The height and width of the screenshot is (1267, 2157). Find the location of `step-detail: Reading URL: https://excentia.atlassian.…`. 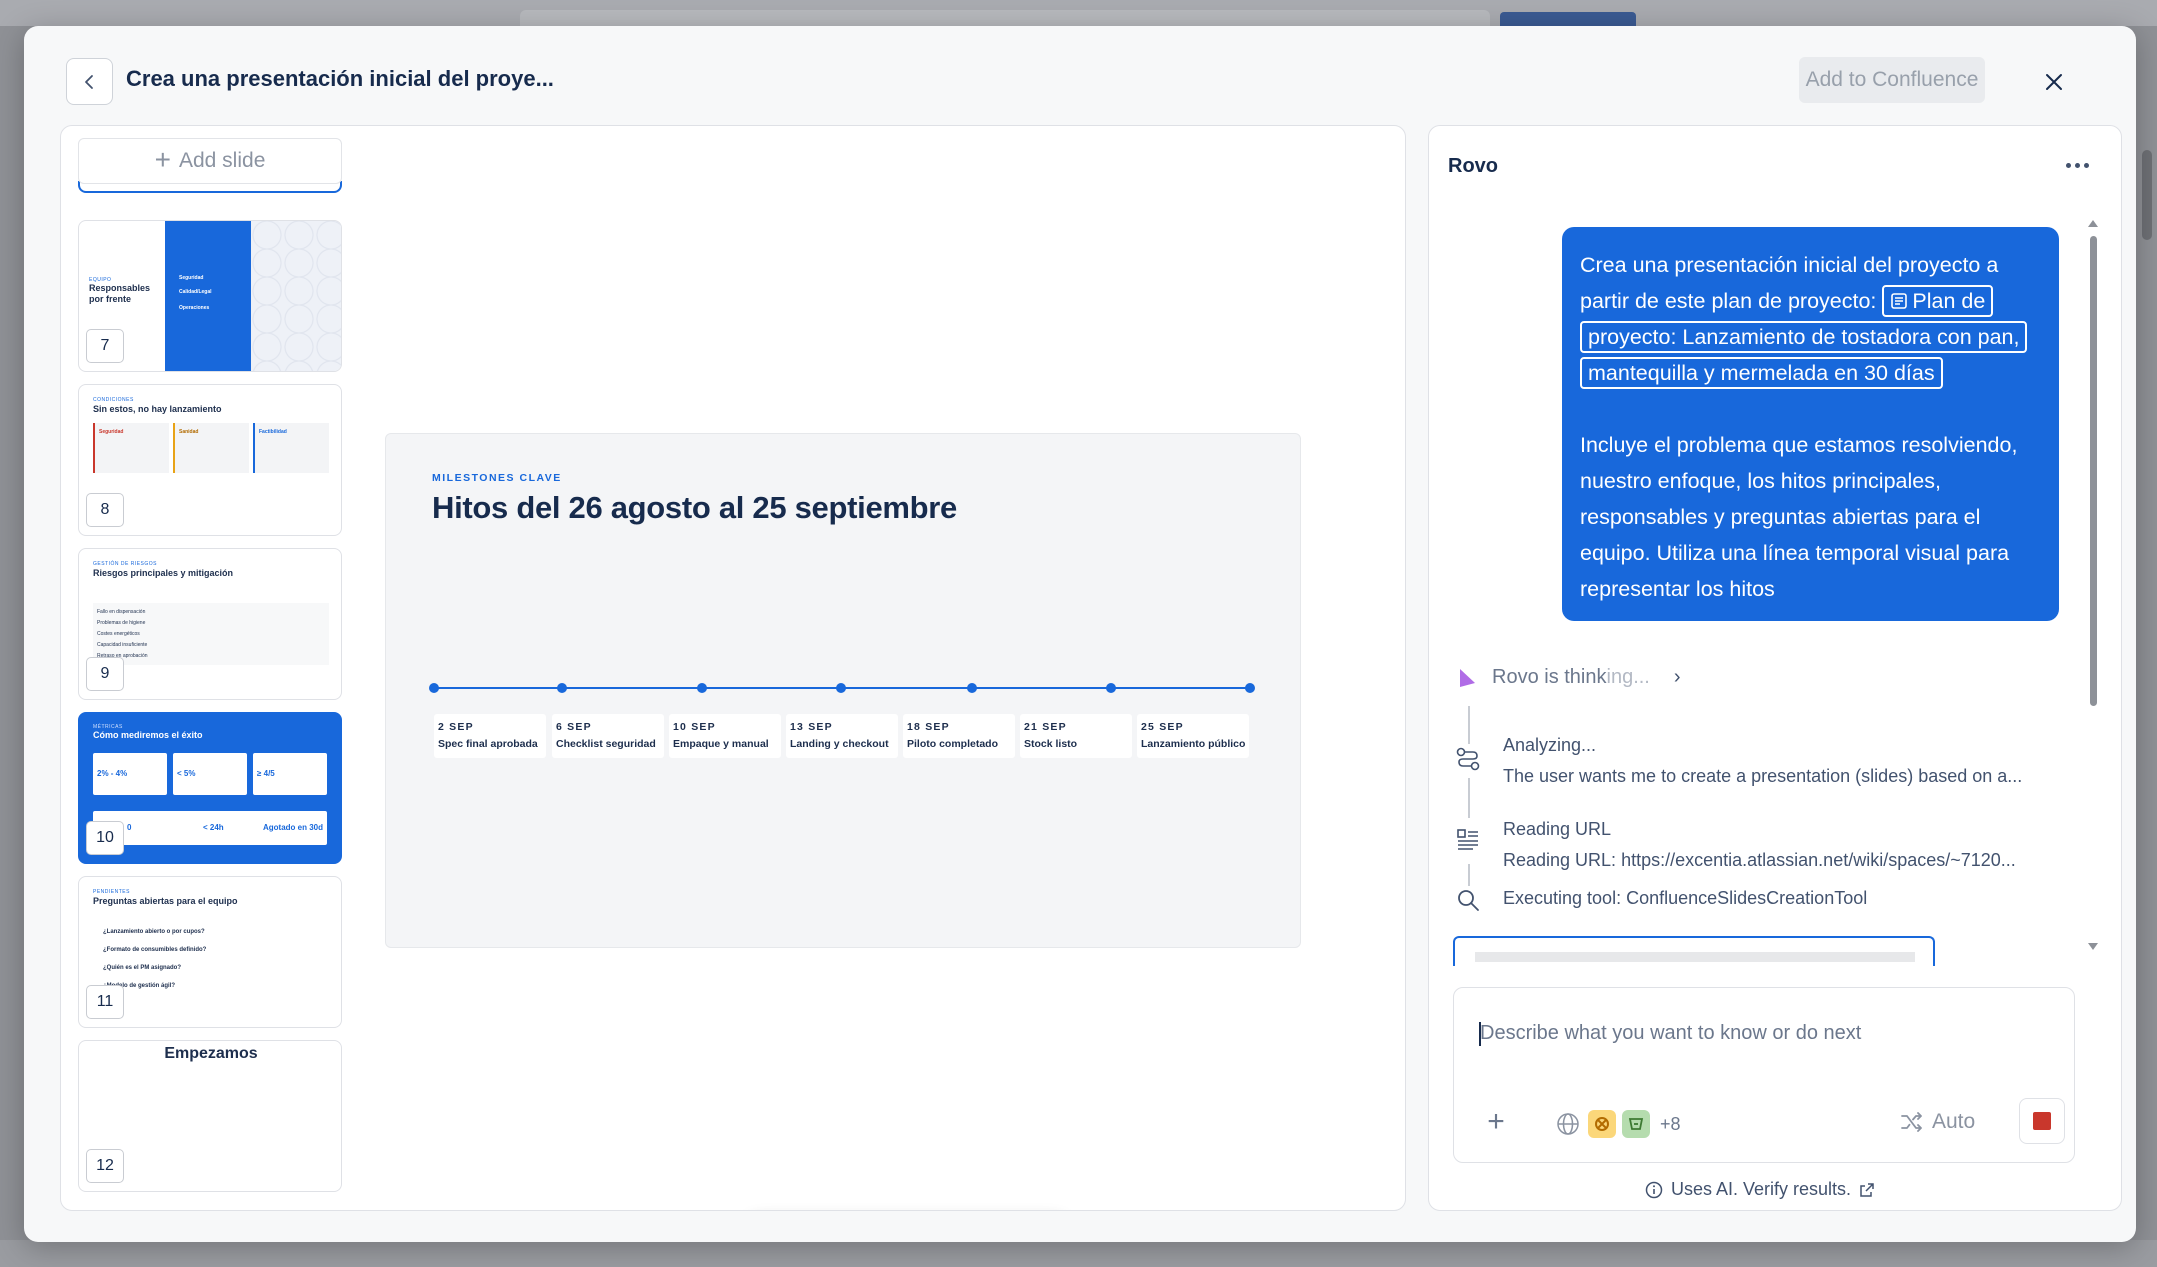

step-detail: Reading URL: https://excentia.atlassian.… is located at coordinates (1759, 860).